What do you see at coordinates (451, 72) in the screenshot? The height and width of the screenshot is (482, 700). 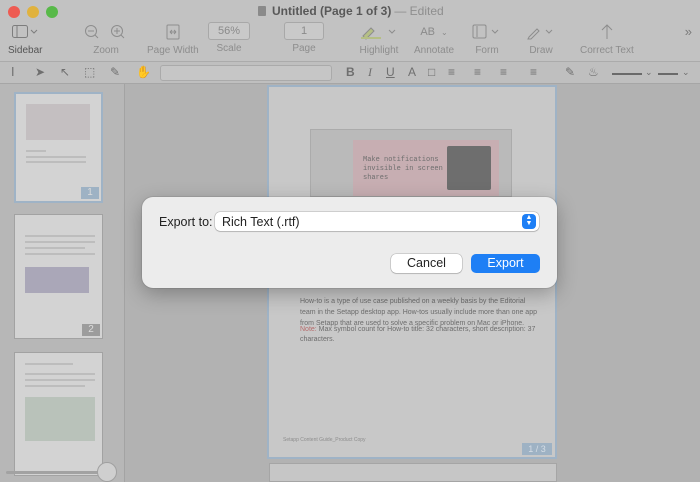 I see `align-left-icon: ≡` at bounding box center [451, 72].